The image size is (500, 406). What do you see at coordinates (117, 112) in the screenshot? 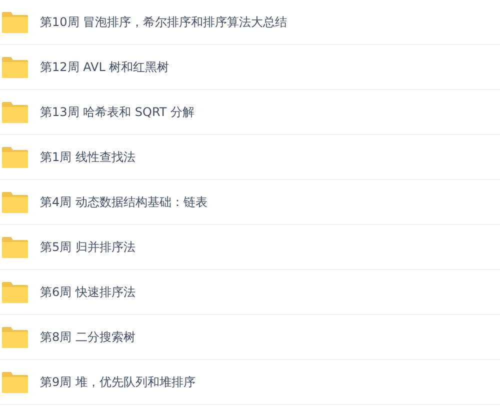
I see `folder-name: 第13周 哈希表和 SQRT 分解` at bounding box center [117, 112].